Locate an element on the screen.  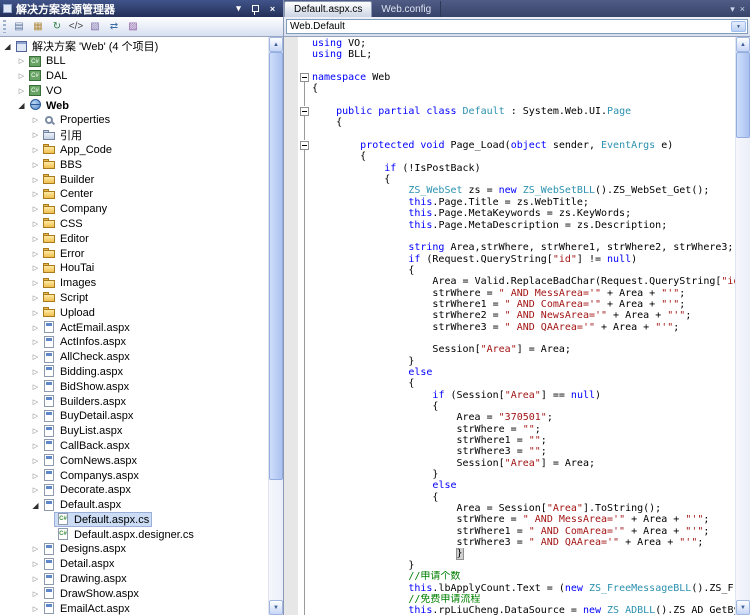
tree-item: ▷ Images is located at coordinates (134, 283).